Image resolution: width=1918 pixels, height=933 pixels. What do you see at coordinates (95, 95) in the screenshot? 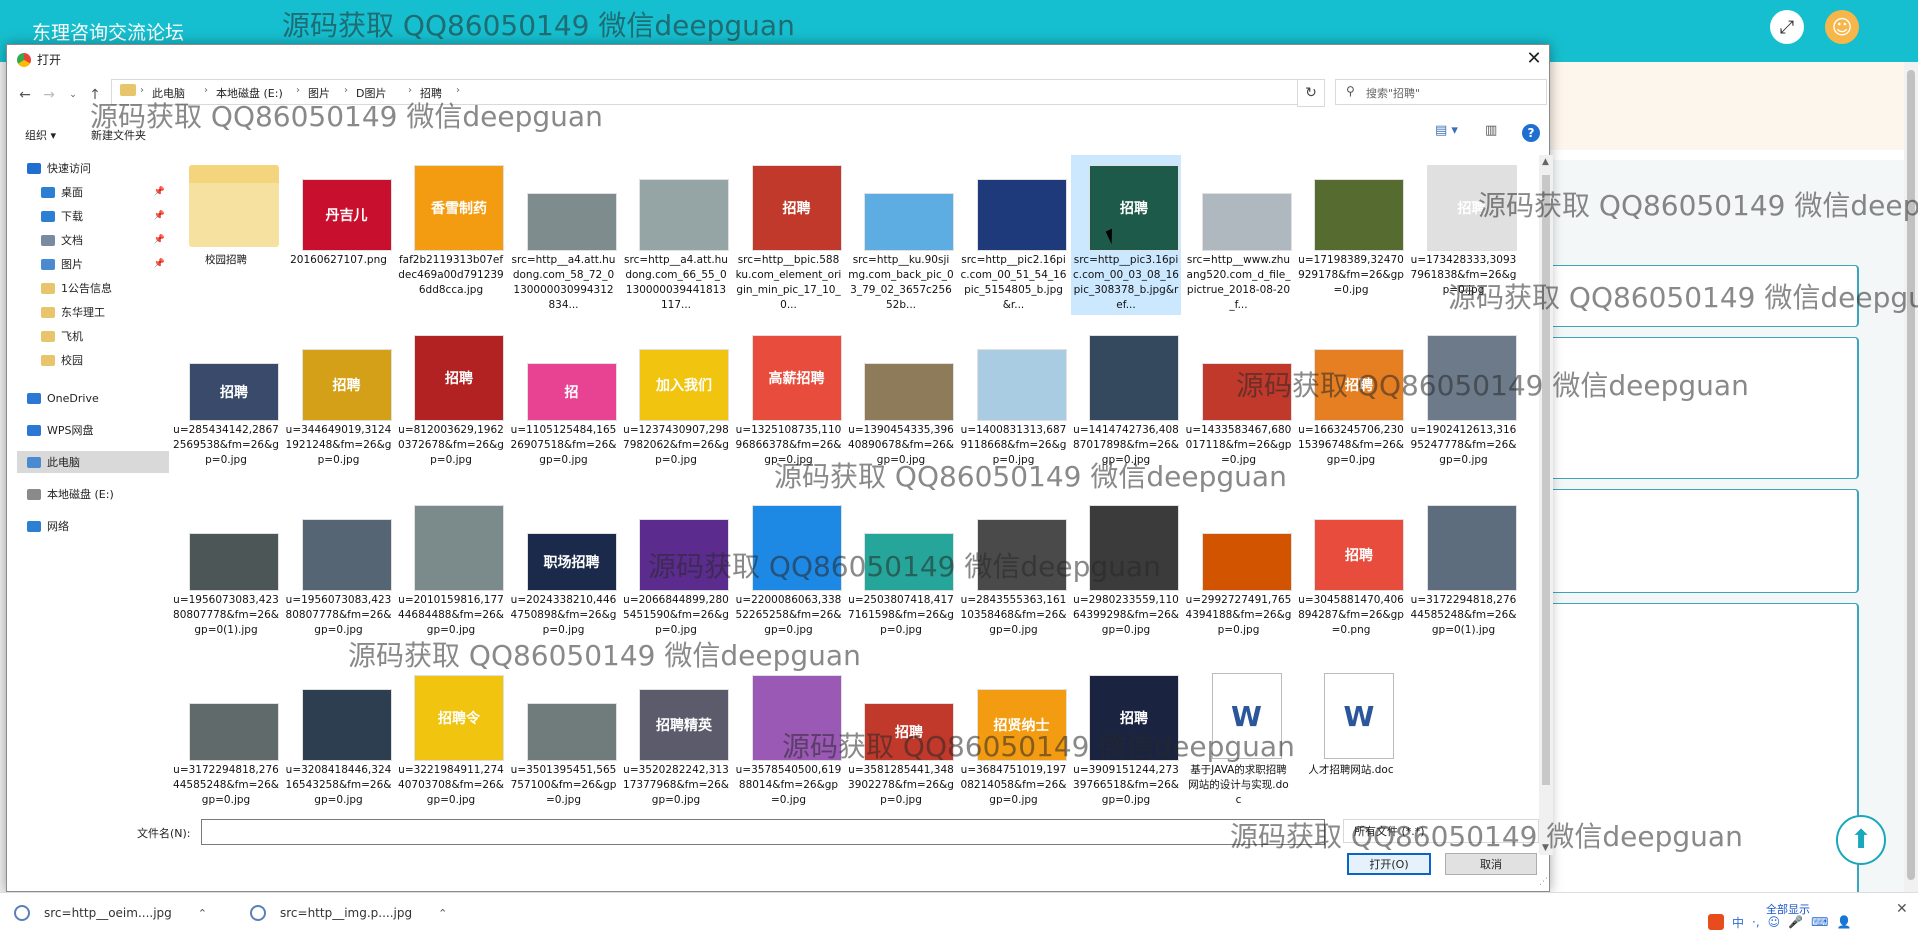
I see `up-arrow-icon: ↑` at bounding box center [95, 95].